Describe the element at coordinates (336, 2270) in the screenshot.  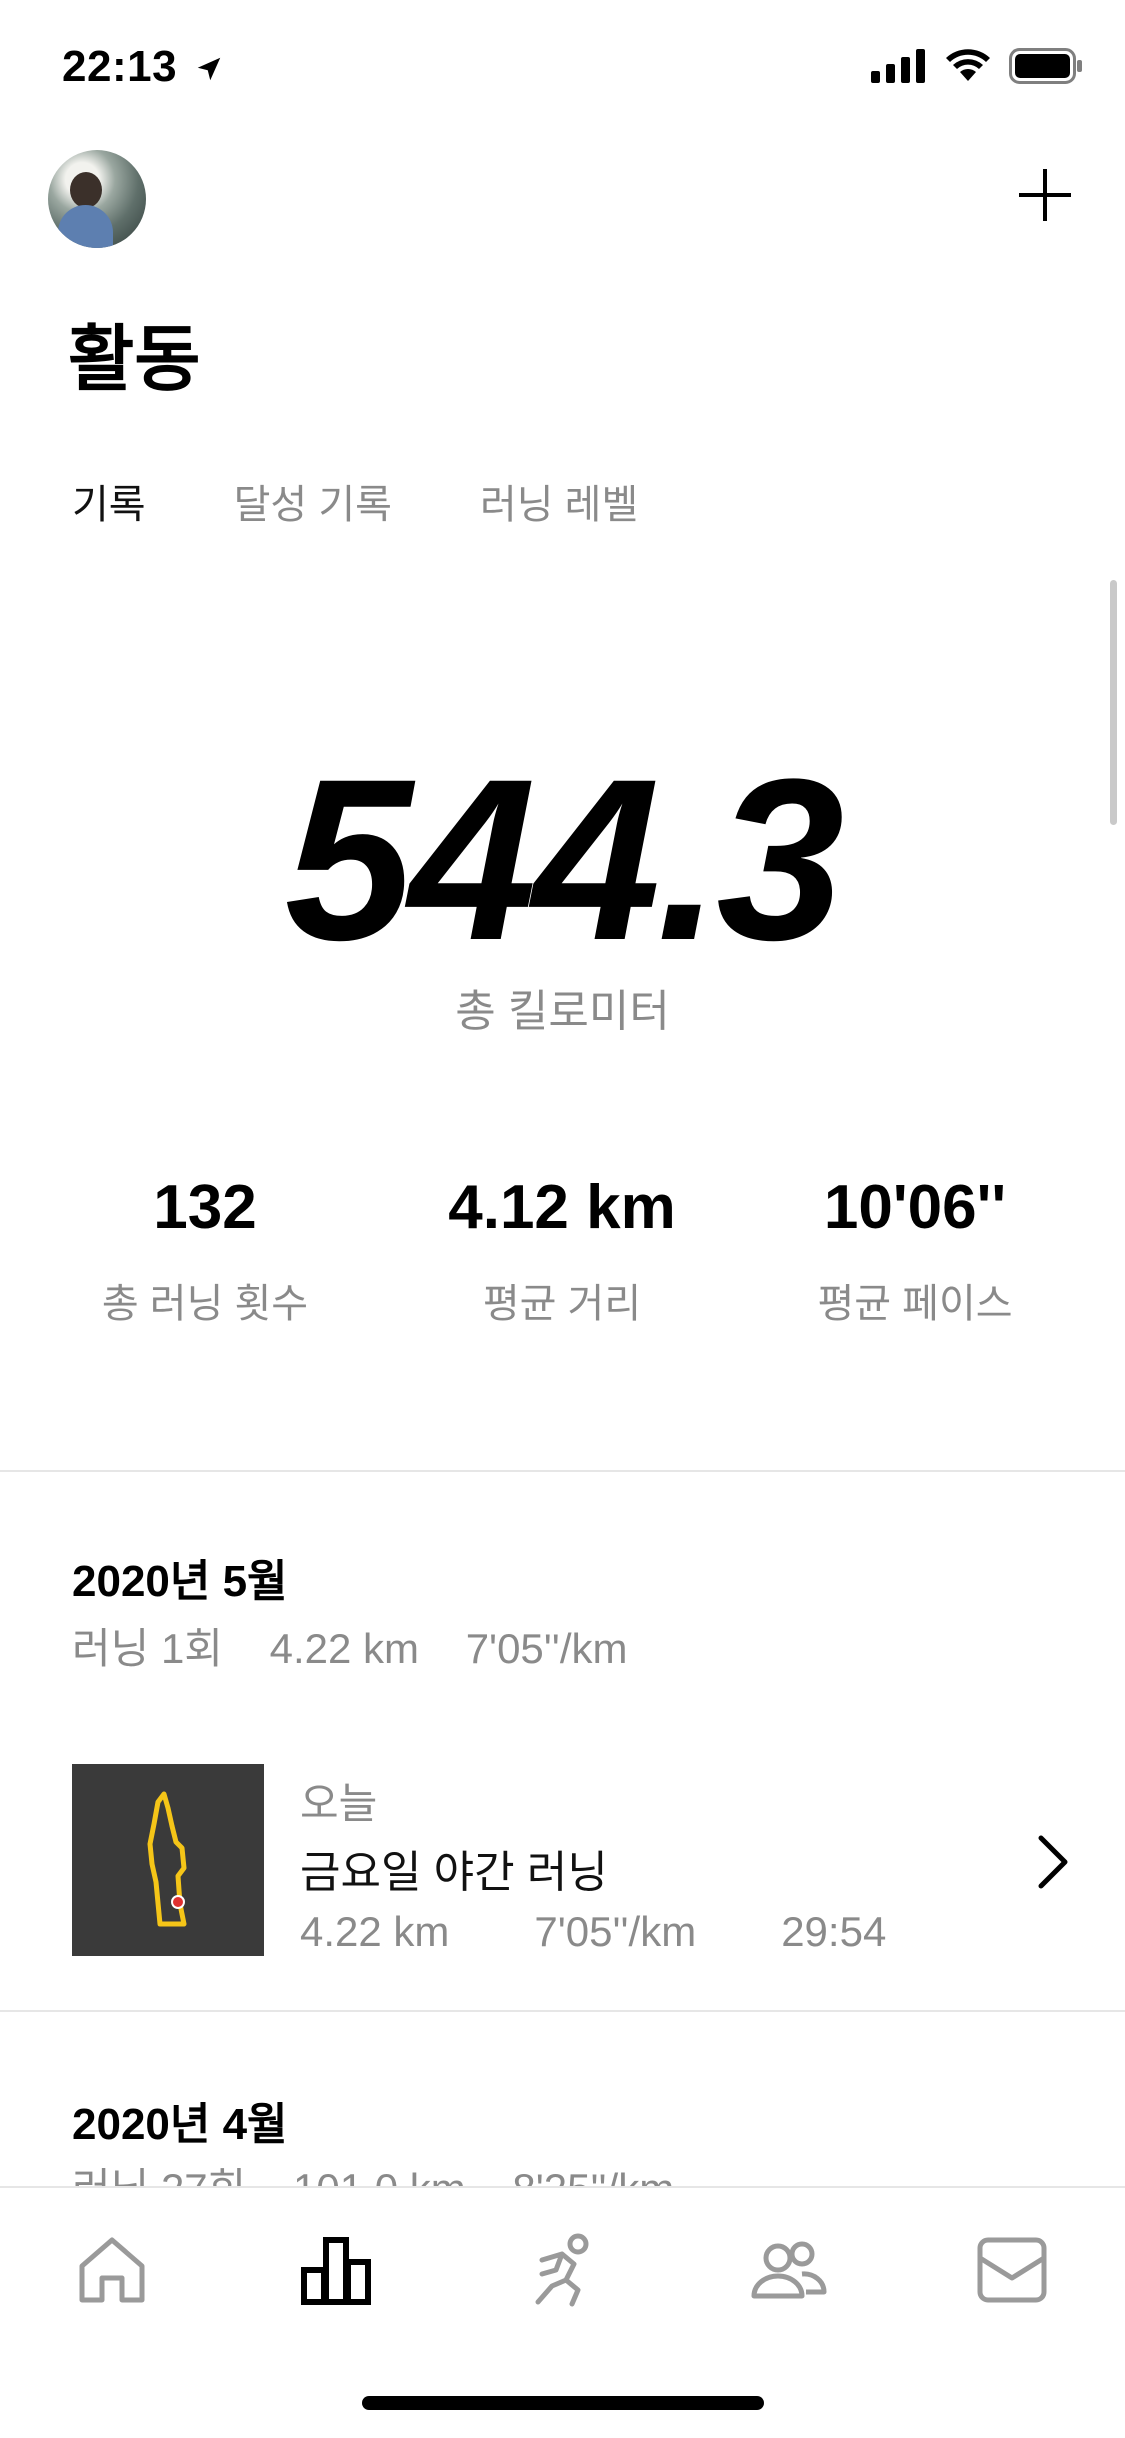
I see `activity-chart-icon` at that location.